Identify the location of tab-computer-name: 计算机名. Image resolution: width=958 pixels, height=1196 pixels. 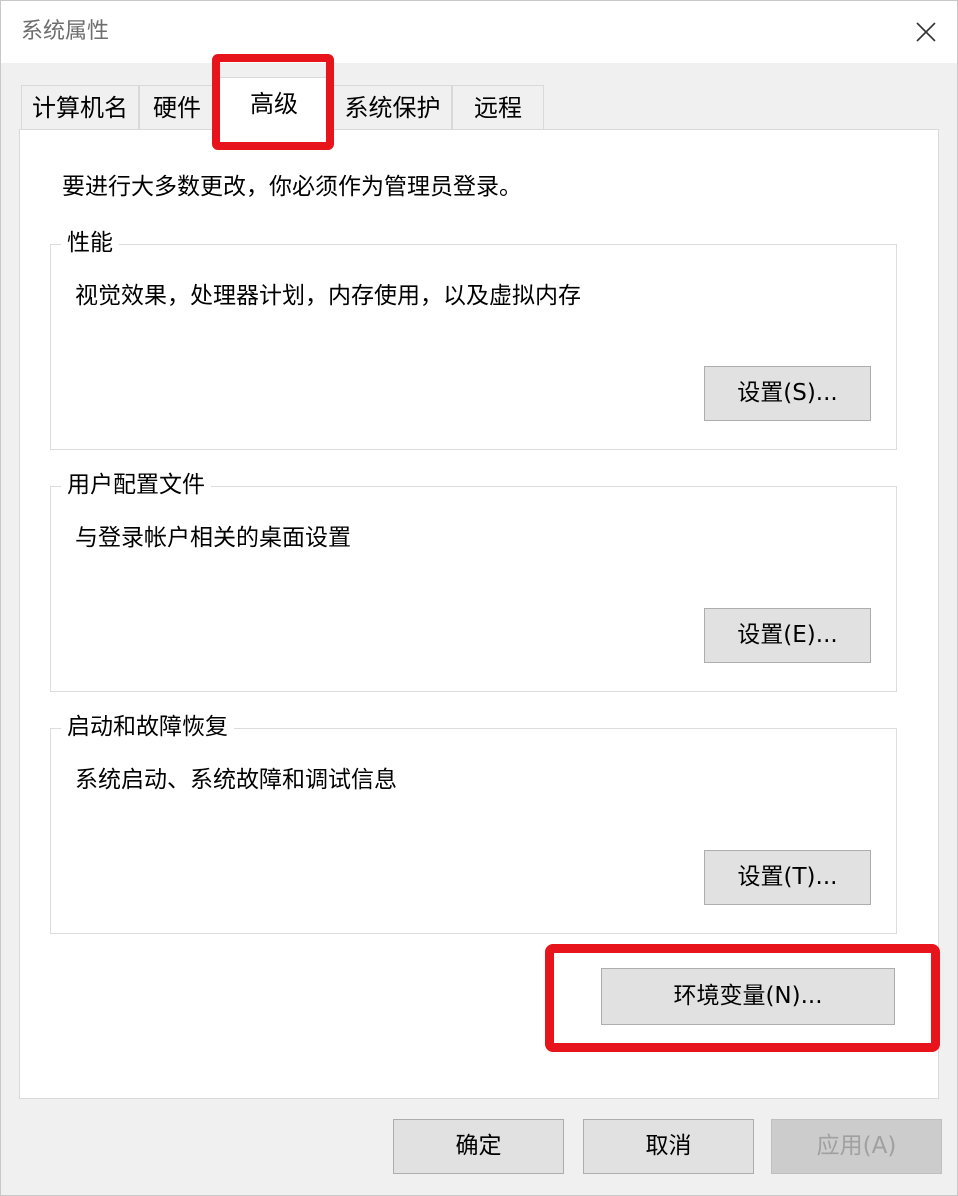
(80, 107).